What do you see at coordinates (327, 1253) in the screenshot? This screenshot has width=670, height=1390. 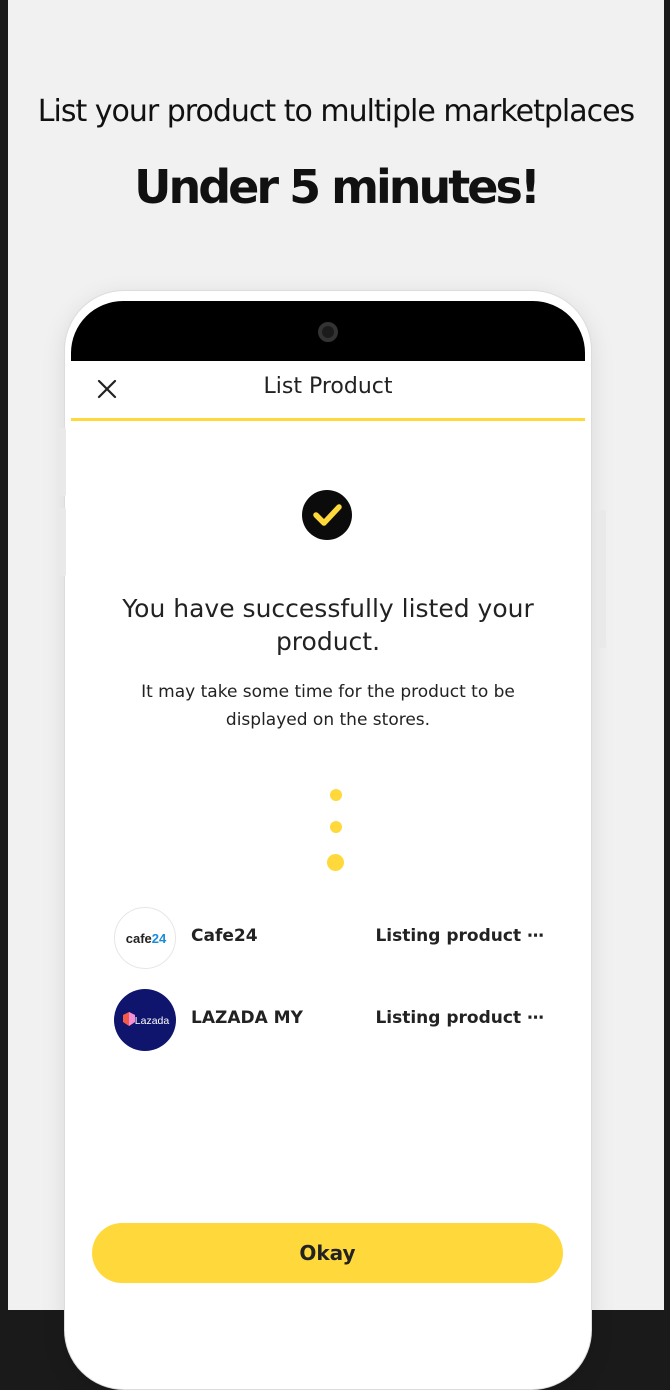 I see `okay-button: Okay` at bounding box center [327, 1253].